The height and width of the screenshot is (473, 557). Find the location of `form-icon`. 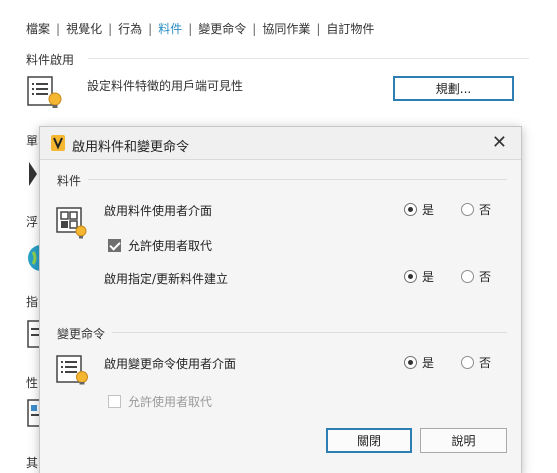

form-icon is located at coordinates (33, 413).